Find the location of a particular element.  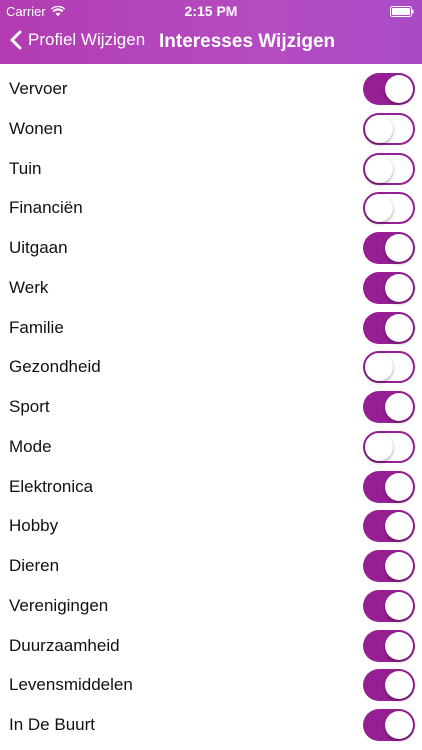

interest-row: Financiën is located at coordinates (211, 209).